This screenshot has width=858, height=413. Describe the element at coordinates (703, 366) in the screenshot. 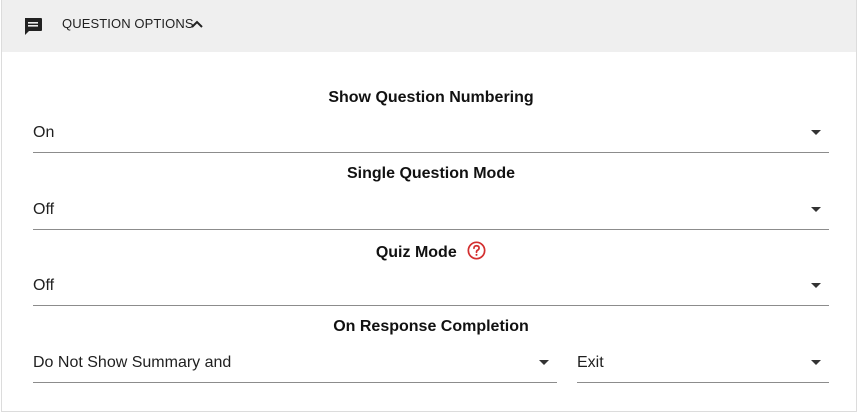

I see `completion-action-select: Exit` at that location.